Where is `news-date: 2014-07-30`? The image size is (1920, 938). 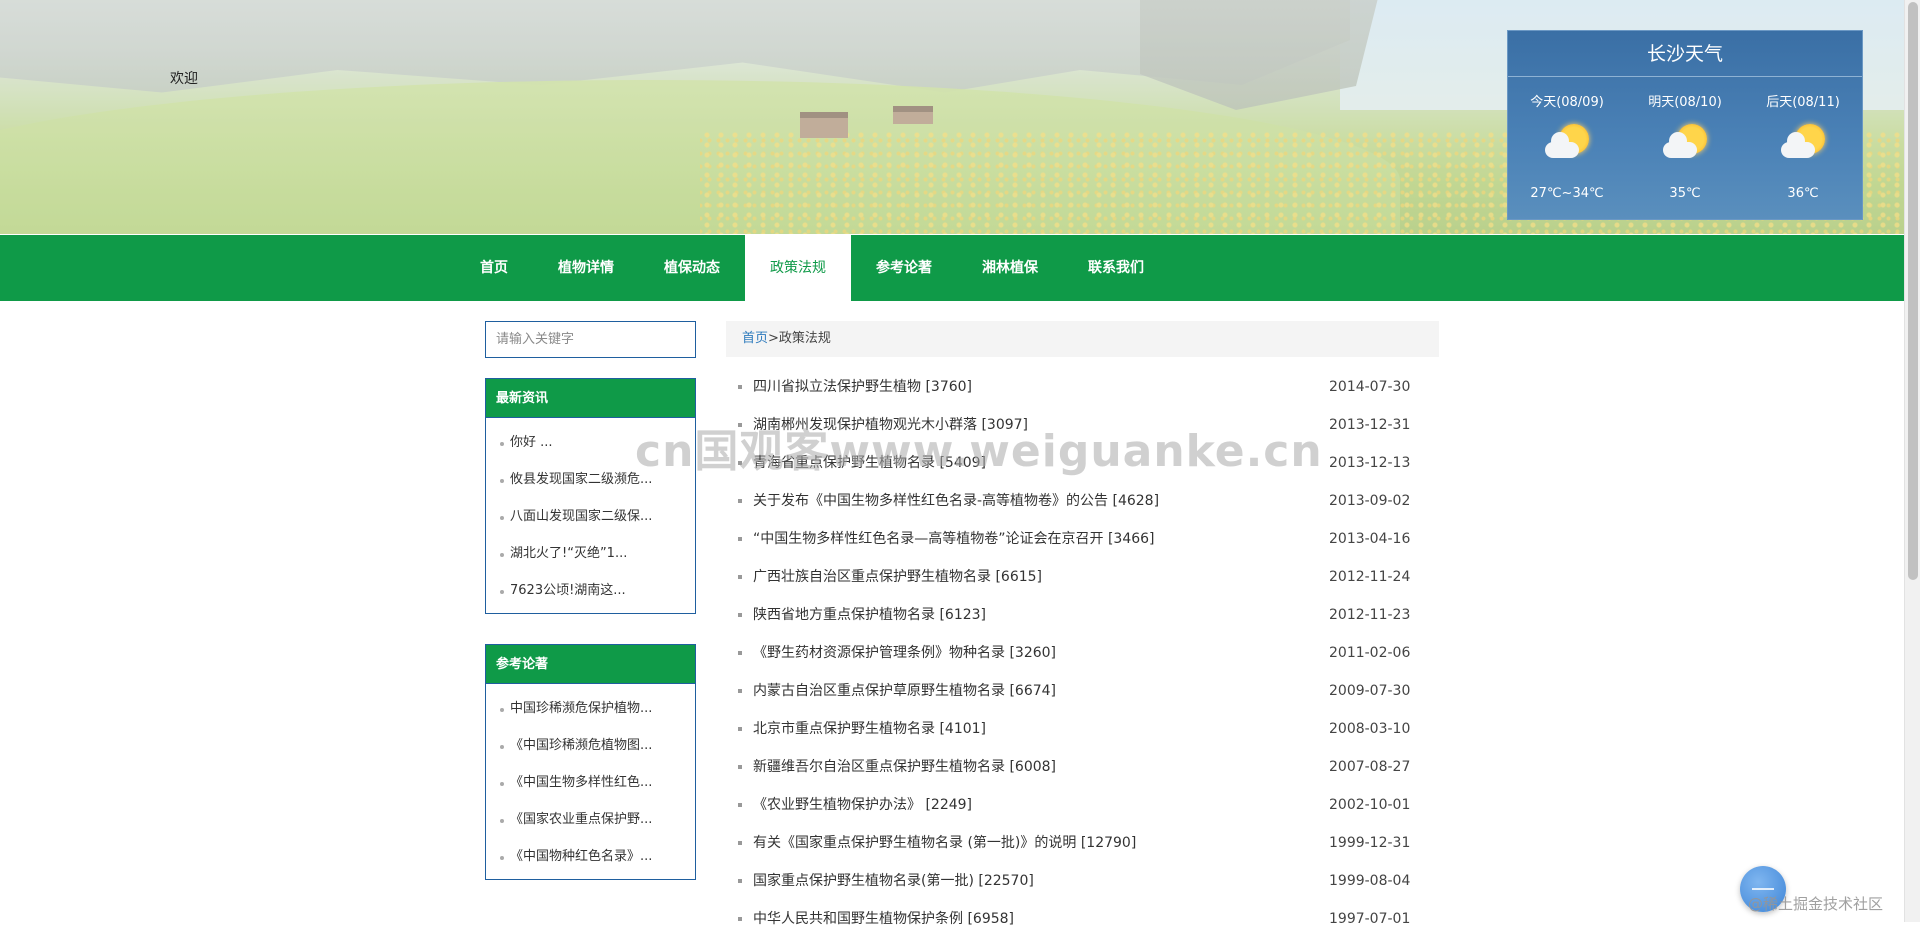
news-date: 2014-07-30 is located at coordinates (1370, 387).